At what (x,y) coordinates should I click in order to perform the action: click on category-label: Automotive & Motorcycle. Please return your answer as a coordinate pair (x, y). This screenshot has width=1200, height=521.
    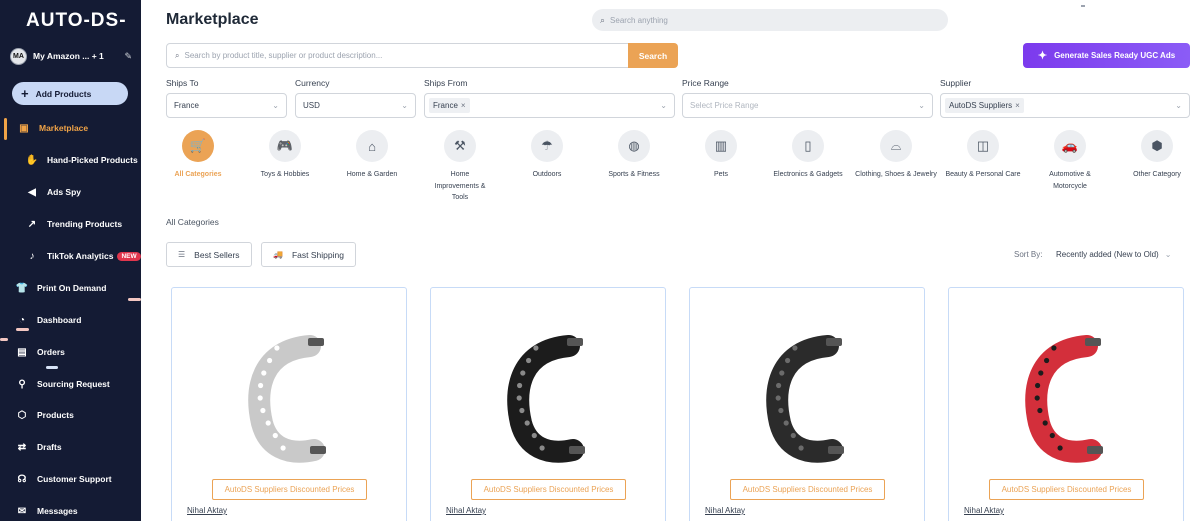
    Looking at the image, I should click on (1070, 180).